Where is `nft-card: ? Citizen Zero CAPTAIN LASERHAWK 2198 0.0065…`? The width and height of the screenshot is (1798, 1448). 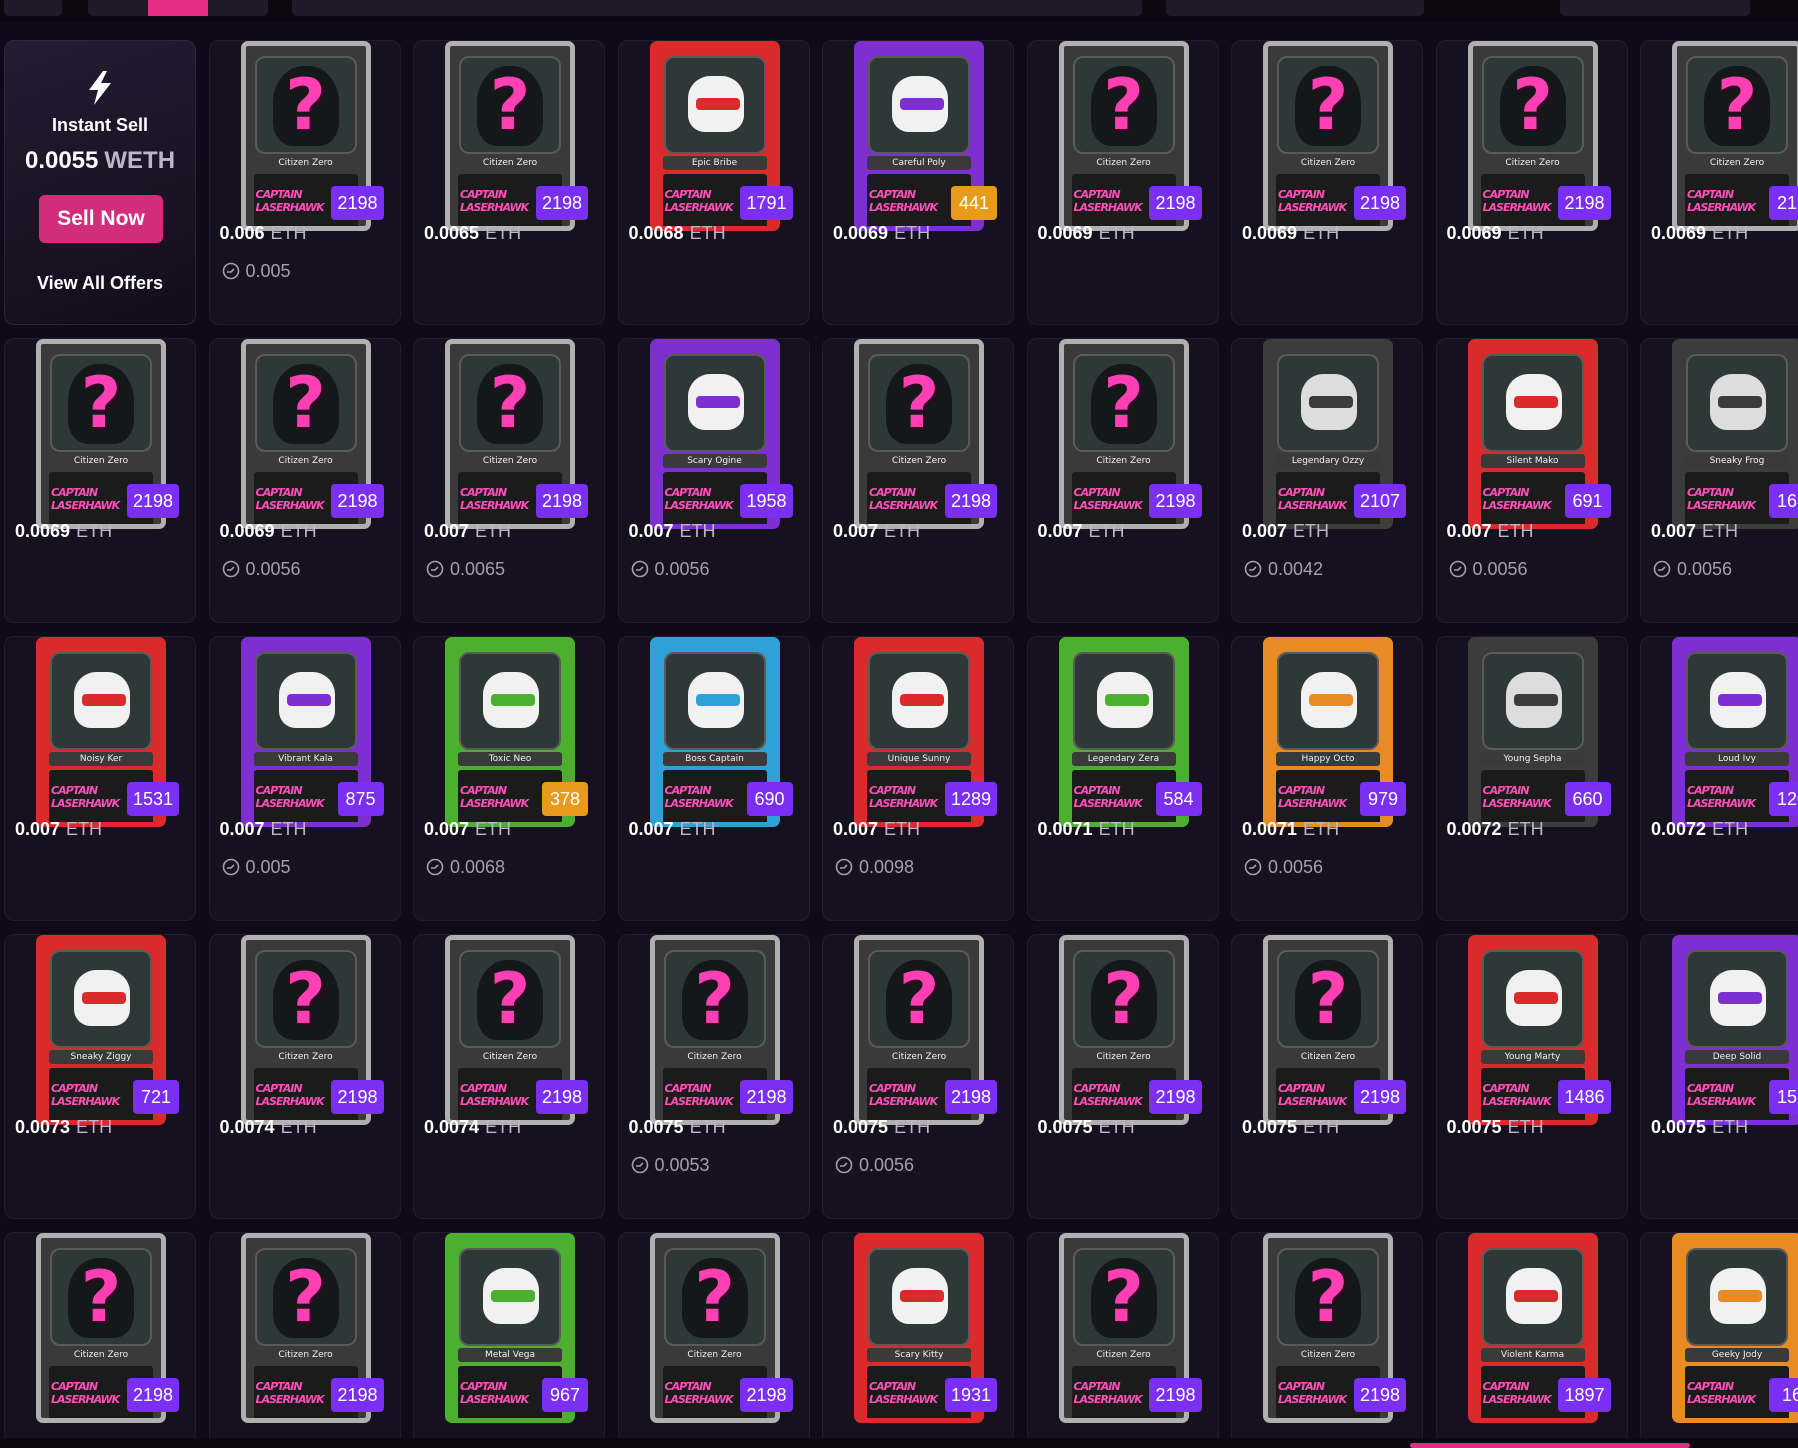 nft-card: ? Citizen Zero CAPTAIN LASERHAWK 2198 0.0065… is located at coordinates (509, 182).